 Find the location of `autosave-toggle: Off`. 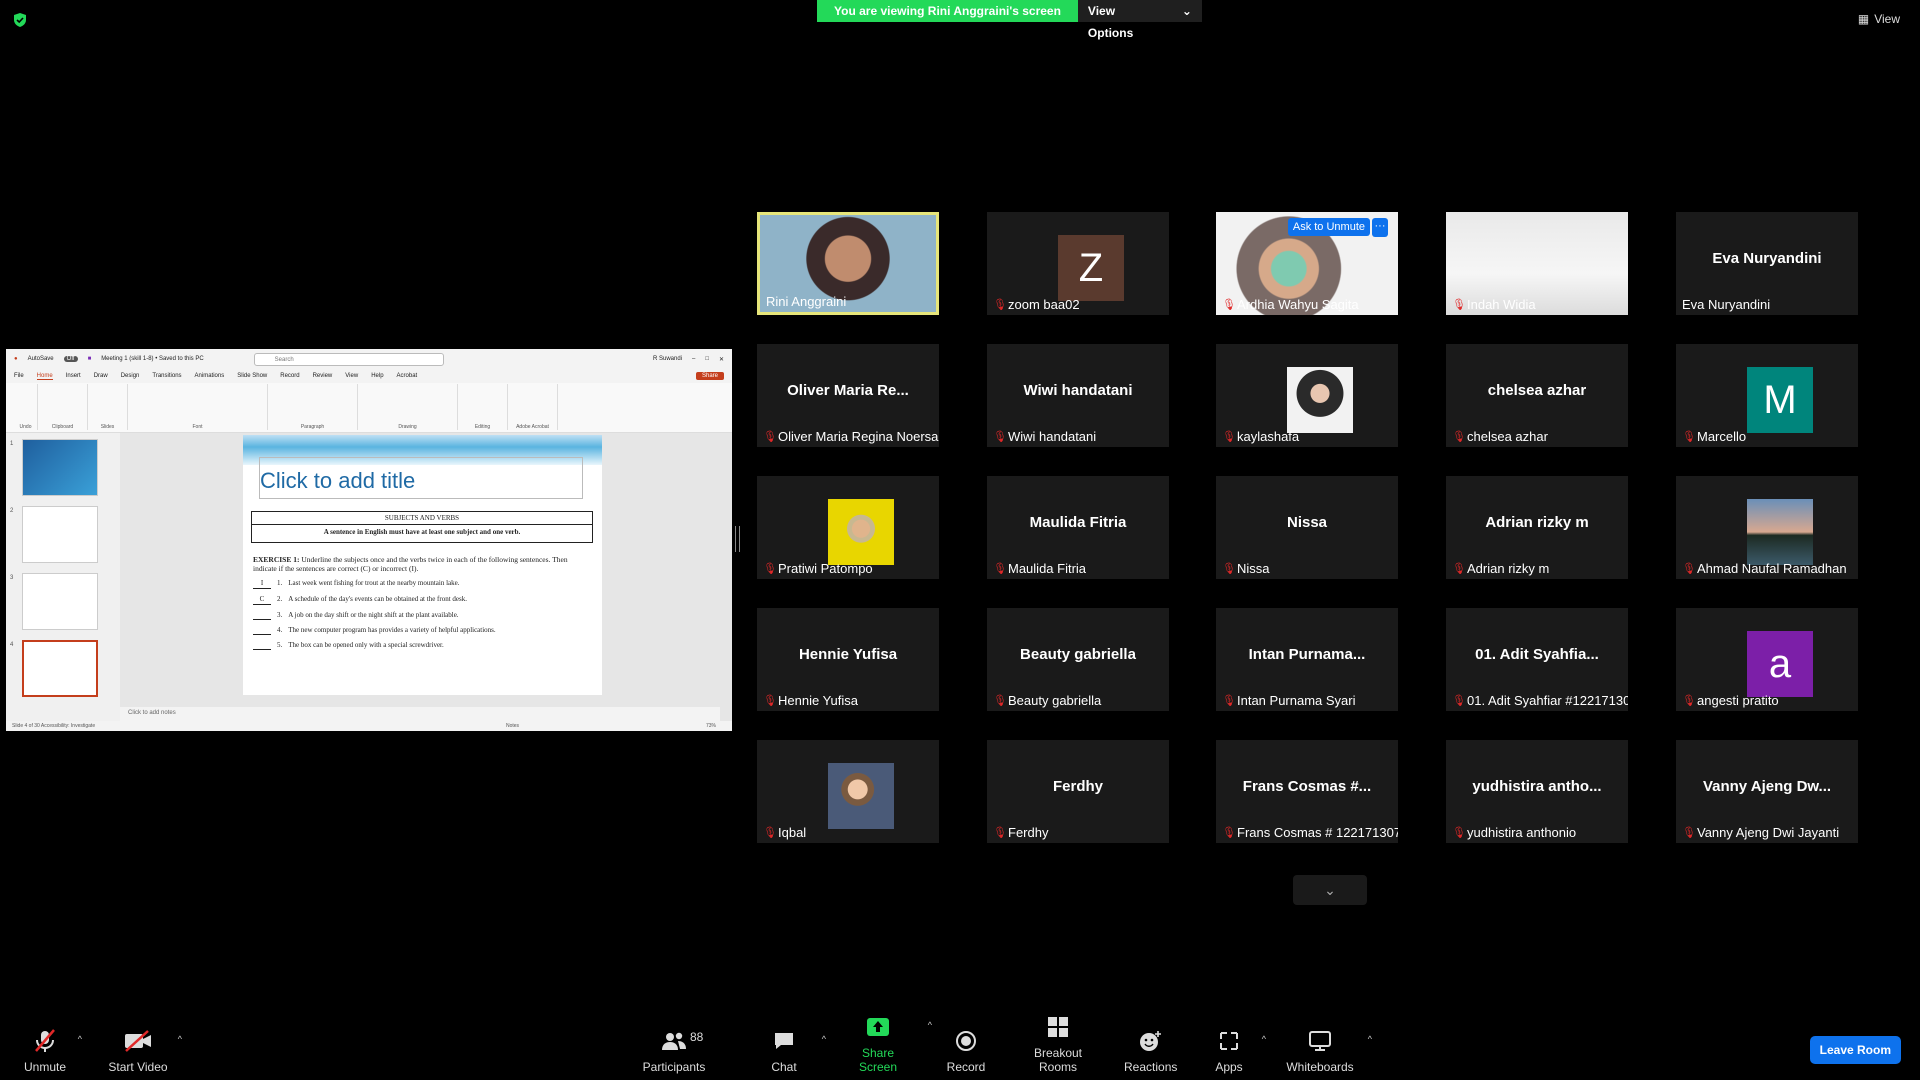

autosave-toggle: Off is located at coordinates (70, 359).